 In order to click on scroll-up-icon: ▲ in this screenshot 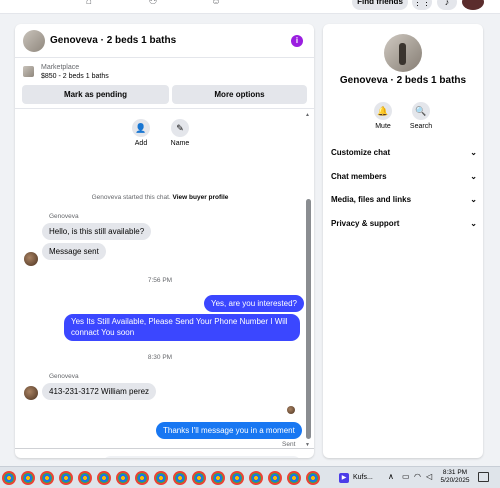, I will do `click(307, 115)`.